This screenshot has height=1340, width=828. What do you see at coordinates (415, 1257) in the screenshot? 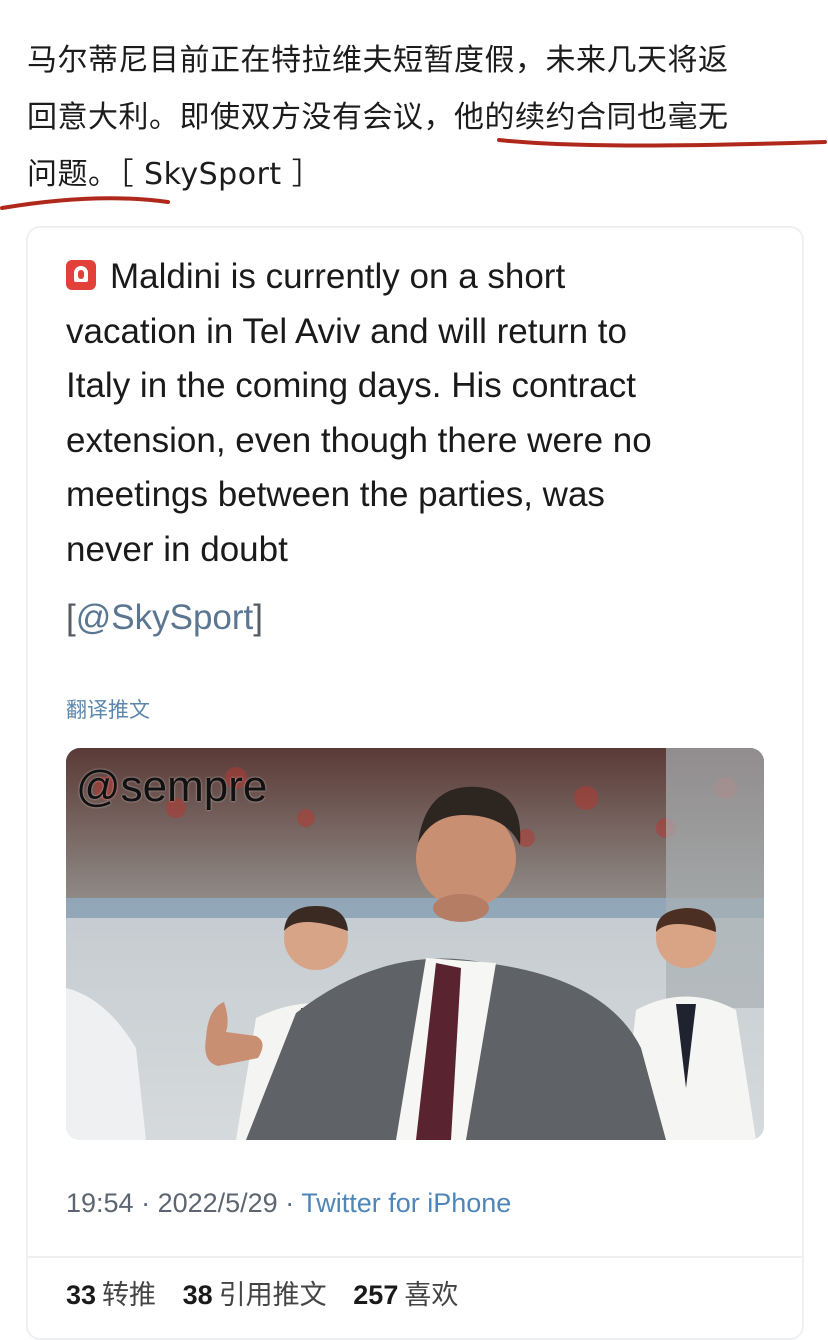
I see `divider` at bounding box center [415, 1257].